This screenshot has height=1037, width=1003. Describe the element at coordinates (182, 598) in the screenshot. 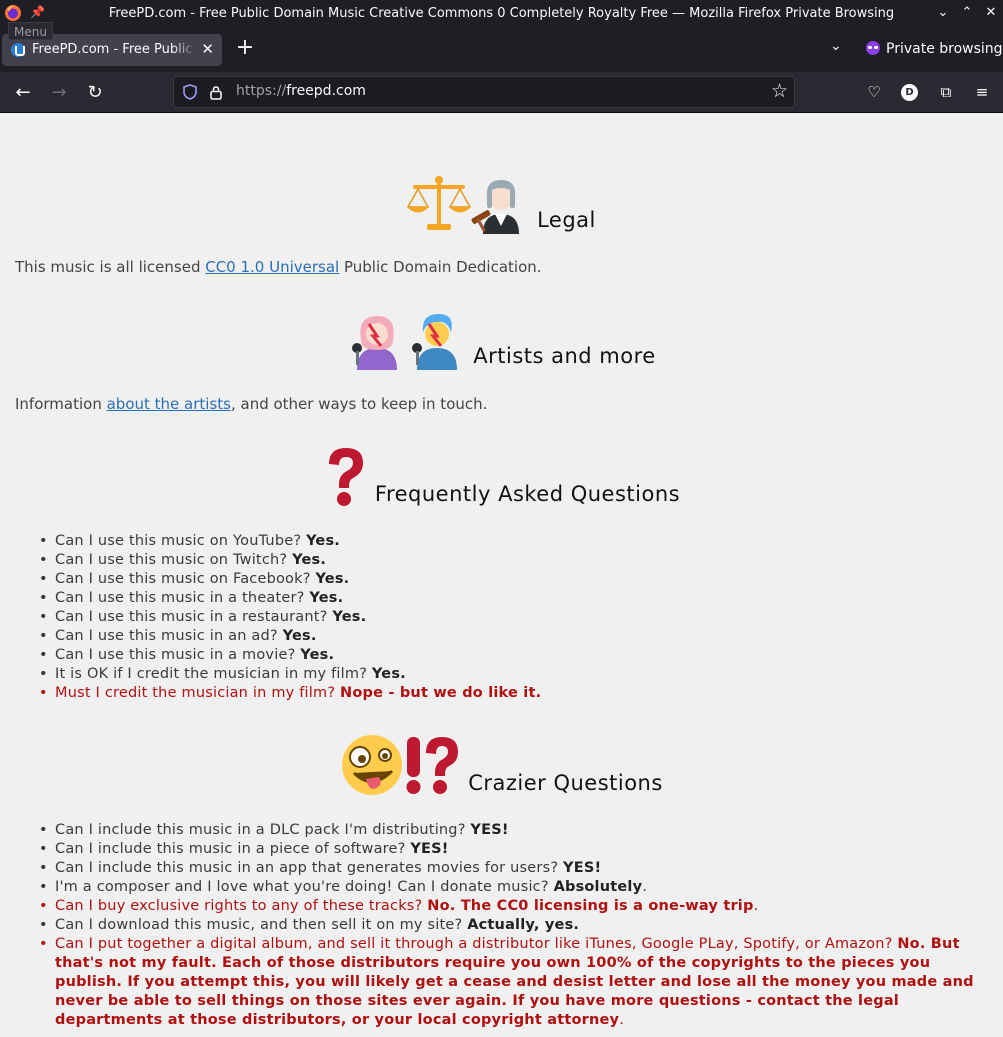

I see `question-text: Can I use this music in a theater?` at that location.